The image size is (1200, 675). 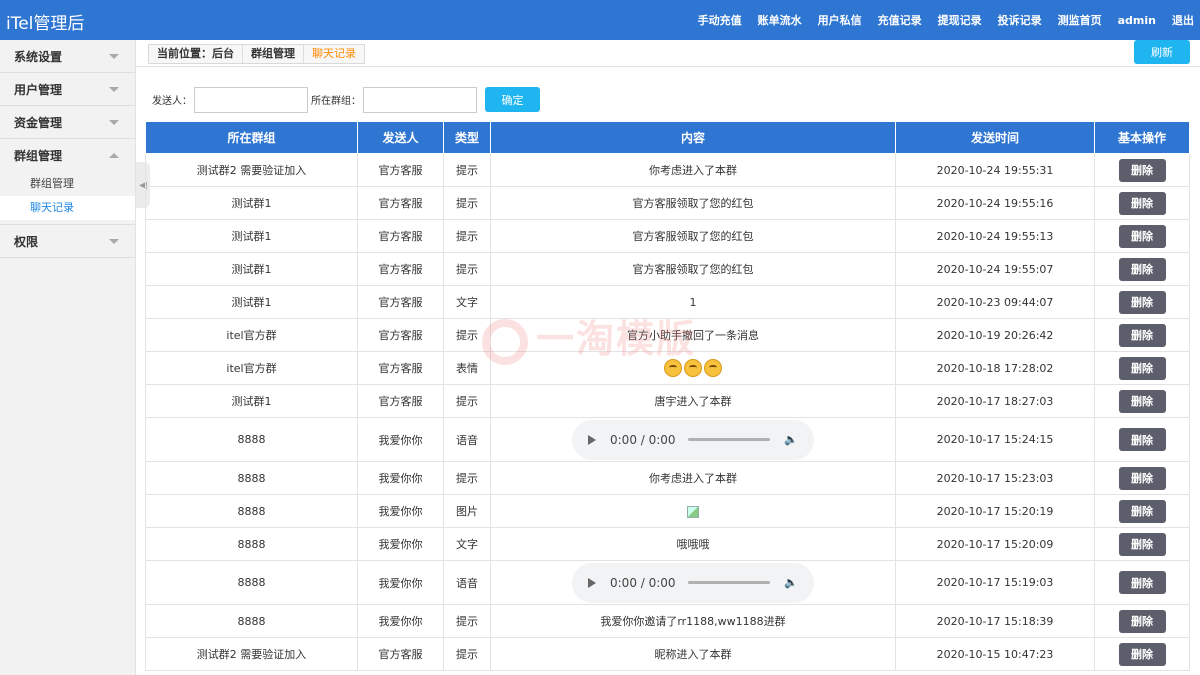 What do you see at coordinates (960, 20) in the screenshot?
I see `nav-withdraw-records: 提现记录` at bounding box center [960, 20].